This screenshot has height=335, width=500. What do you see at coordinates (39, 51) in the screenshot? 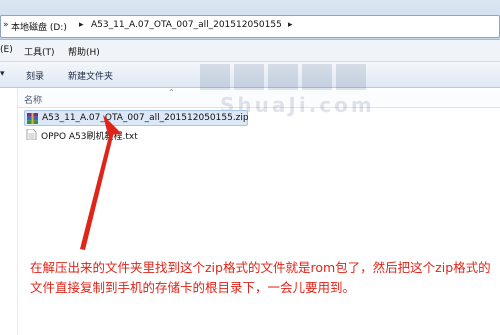
I see `menu-tools: 工具(T)` at bounding box center [39, 51].